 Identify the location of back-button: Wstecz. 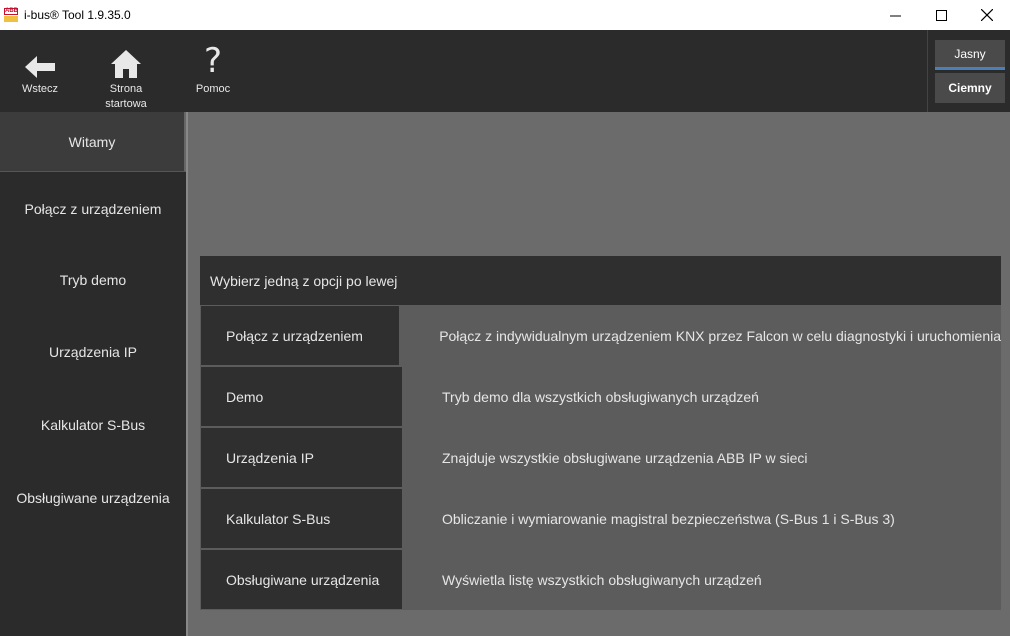
(40, 71).